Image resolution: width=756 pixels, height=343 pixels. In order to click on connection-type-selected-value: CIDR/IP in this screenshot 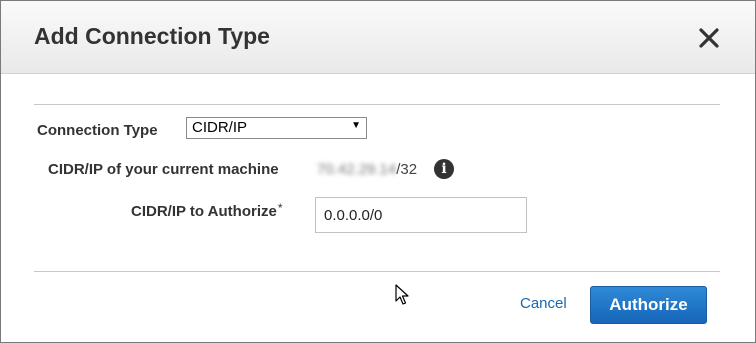, I will do `click(220, 127)`.